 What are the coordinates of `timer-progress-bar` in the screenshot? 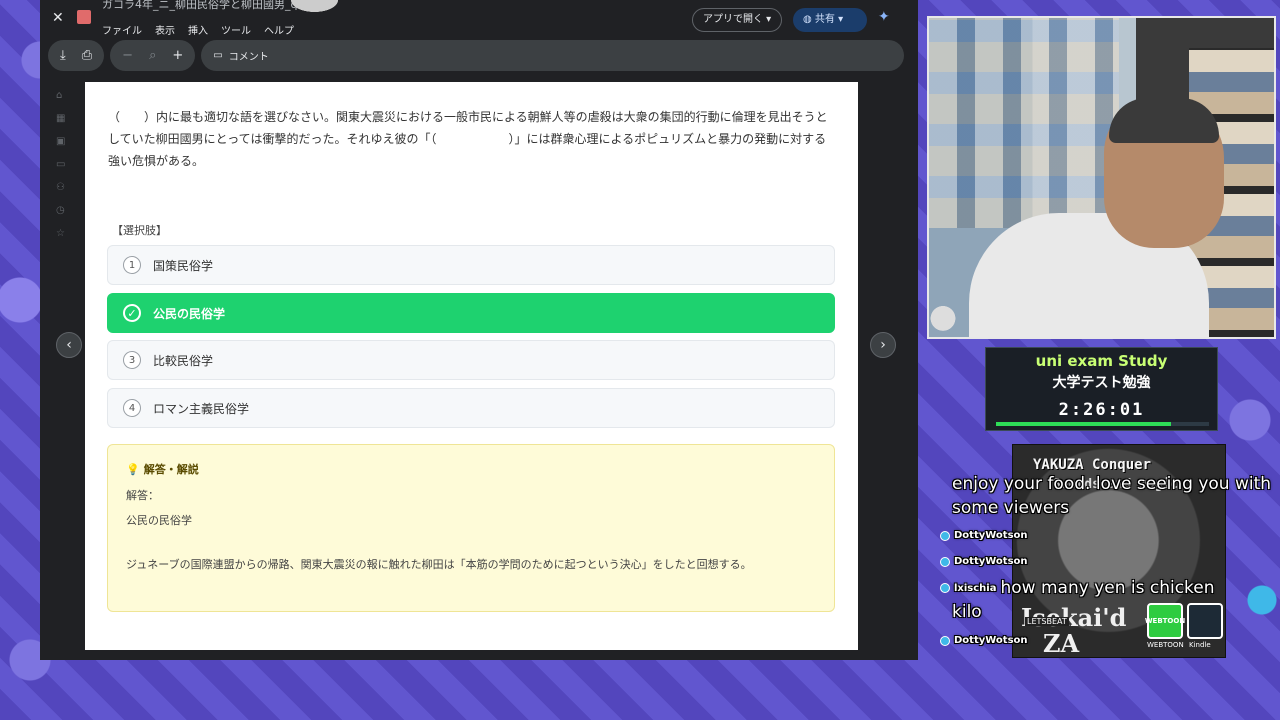 It's located at (1102, 424).